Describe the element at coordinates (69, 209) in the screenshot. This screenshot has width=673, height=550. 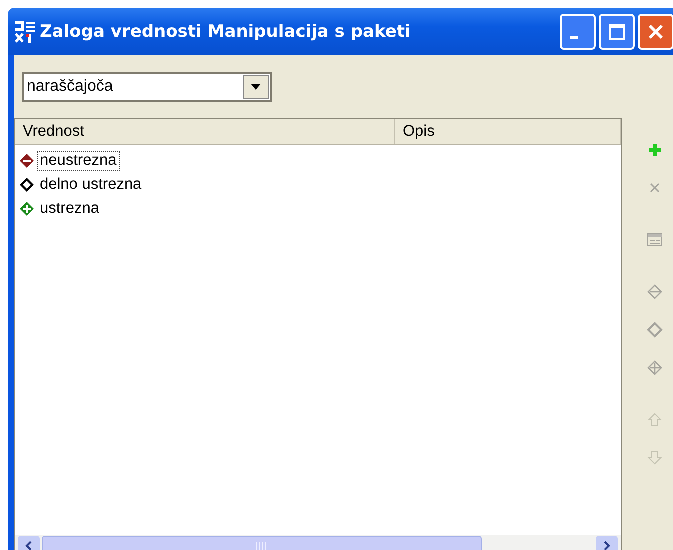
I see `list-item: ustrezna` at that location.